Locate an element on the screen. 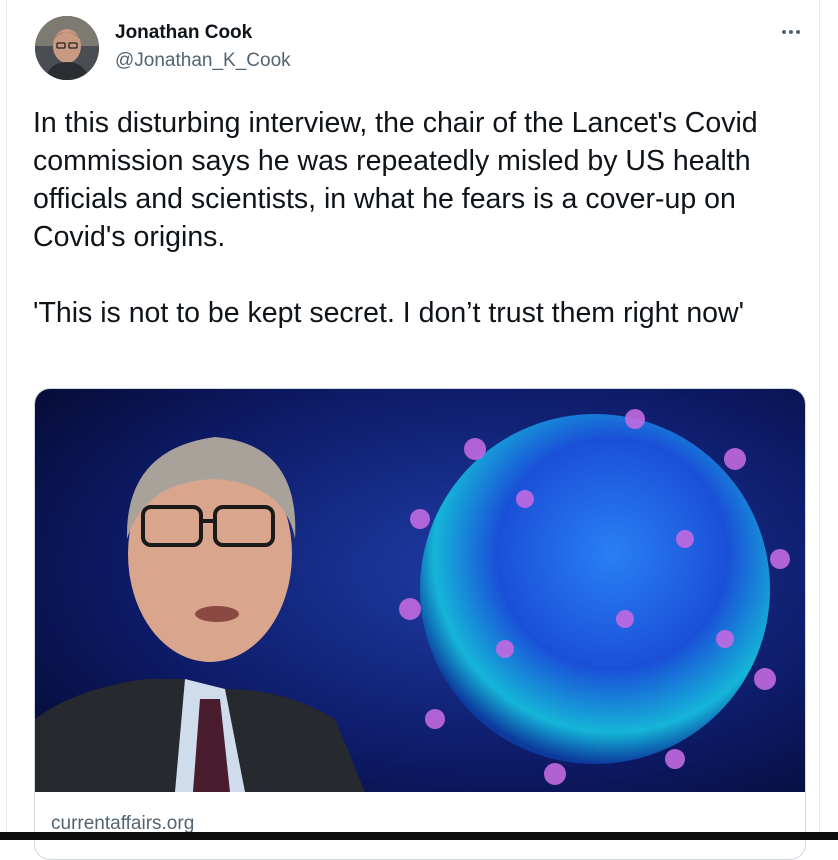 This screenshot has width=838, height=860. person-avatar-icon is located at coordinates (67, 48).